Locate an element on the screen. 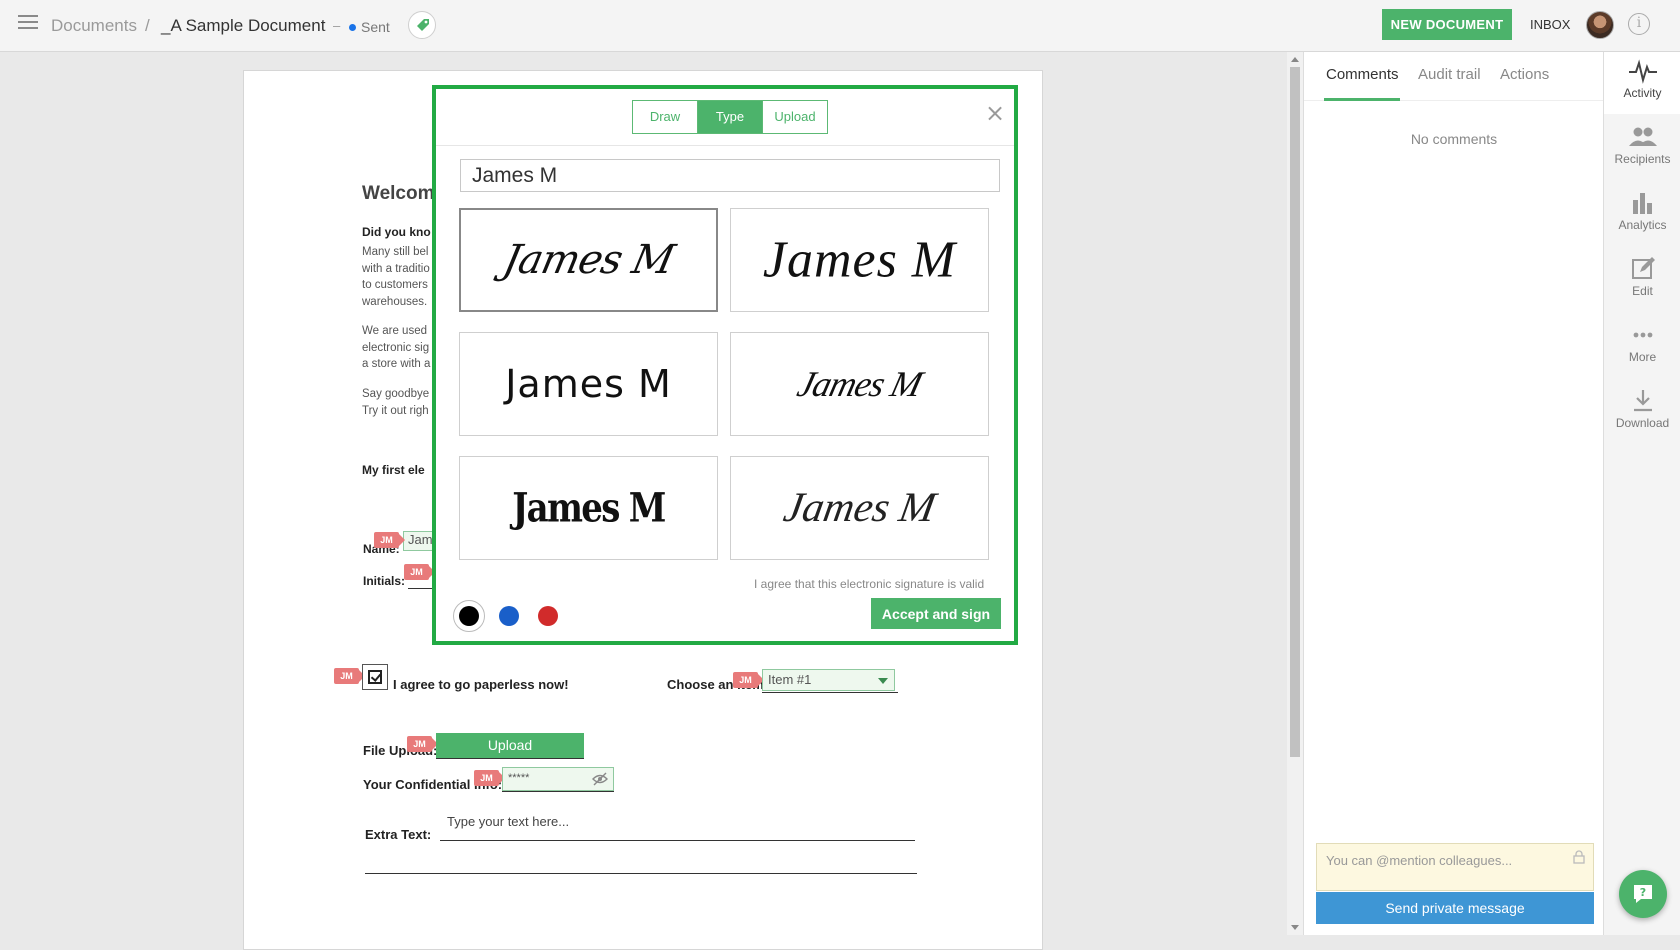 The height and width of the screenshot is (950, 1680). analytics-icon is located at coordinates (1642, 203).